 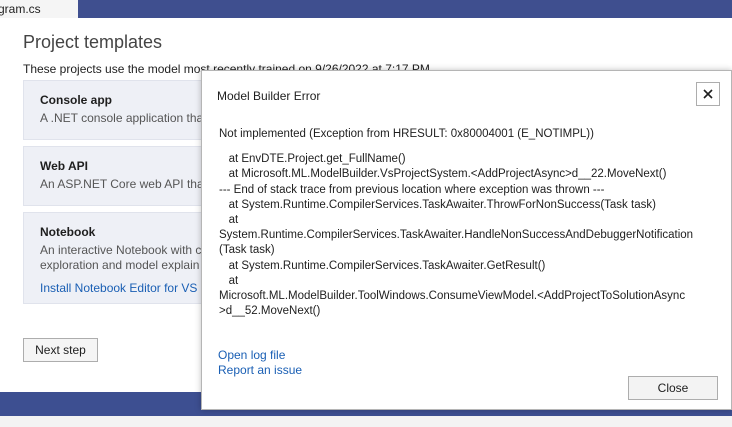 I want to click on next-step-button: Next step, so click(x=60, y=350).